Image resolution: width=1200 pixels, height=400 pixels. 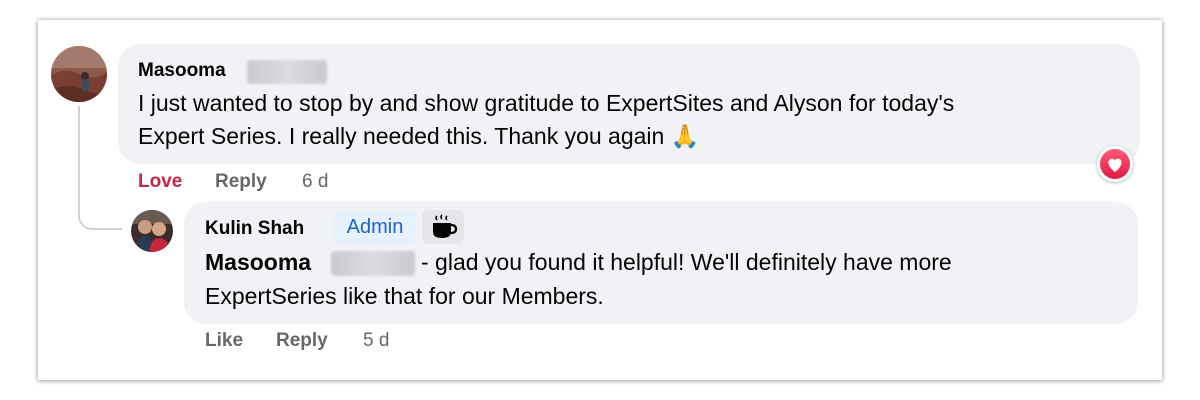 I want to click on heart-icon, so click(x=1115, y=164).